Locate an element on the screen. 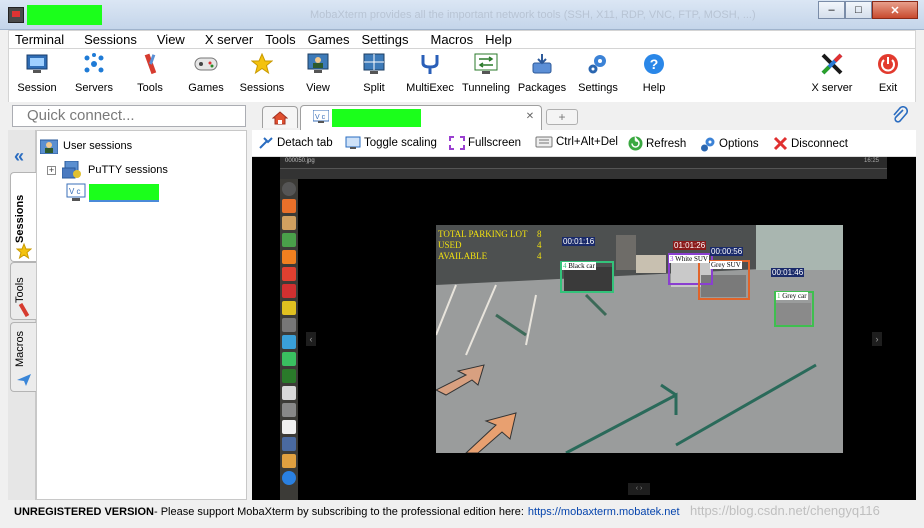  menu-xserver: X server is located at coordinates (229, 39).